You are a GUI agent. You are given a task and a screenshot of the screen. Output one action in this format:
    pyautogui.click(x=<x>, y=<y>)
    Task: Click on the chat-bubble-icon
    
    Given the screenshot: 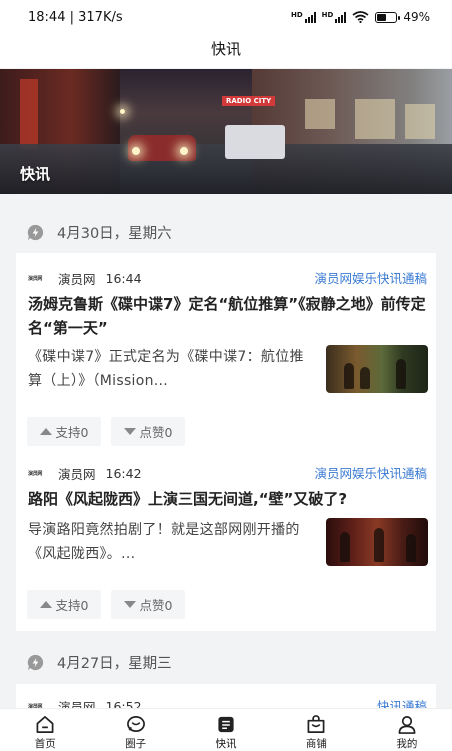 What is the action you would take?
    pyautogui.click(x=135, y=724)
    